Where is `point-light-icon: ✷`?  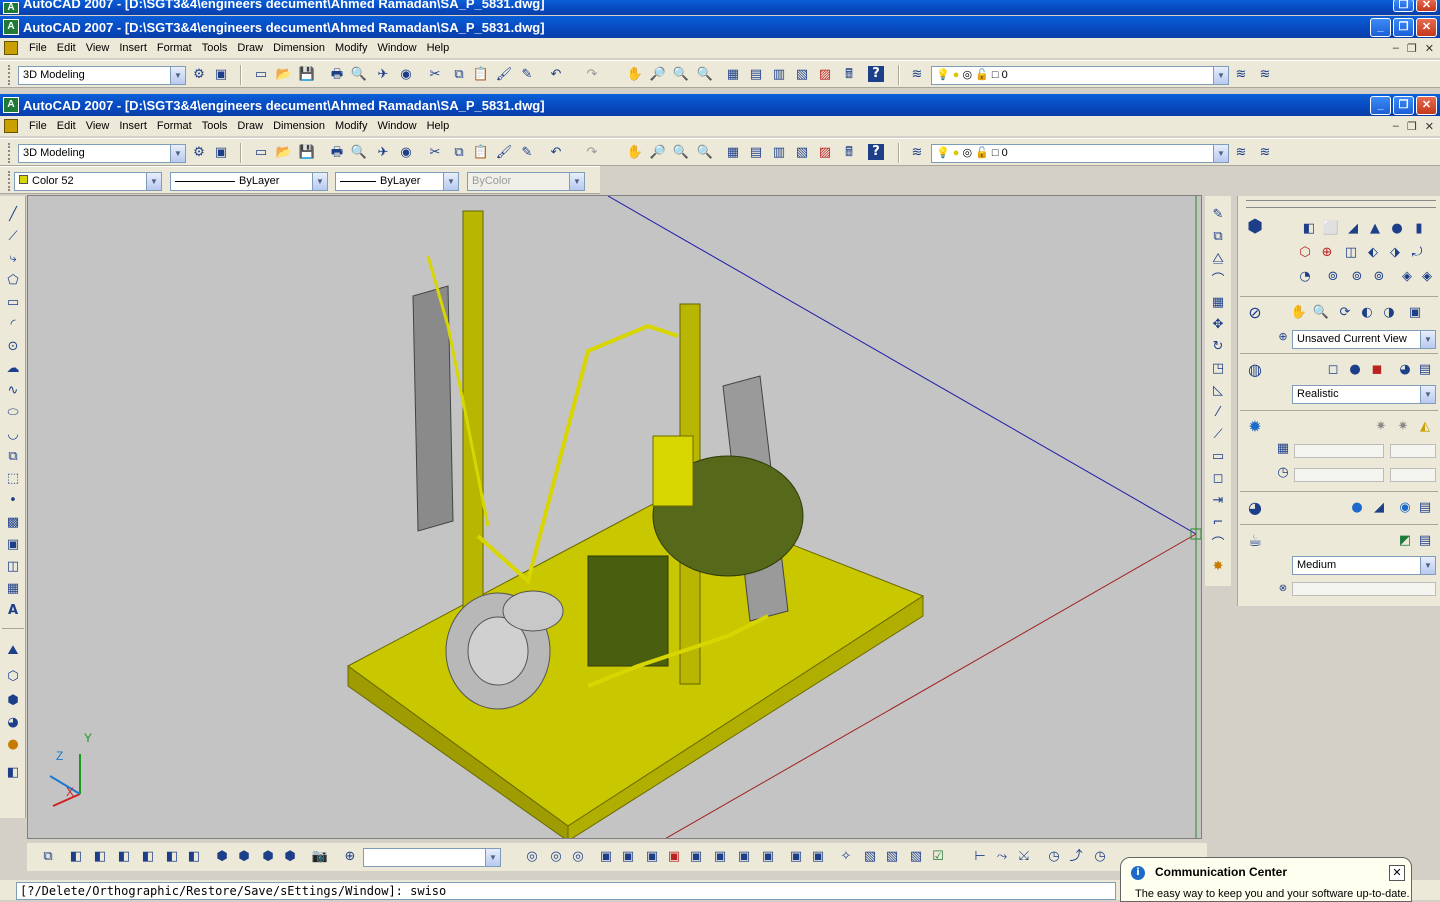 point-light-icon: ✷ is located at coordinates (1381, 427).